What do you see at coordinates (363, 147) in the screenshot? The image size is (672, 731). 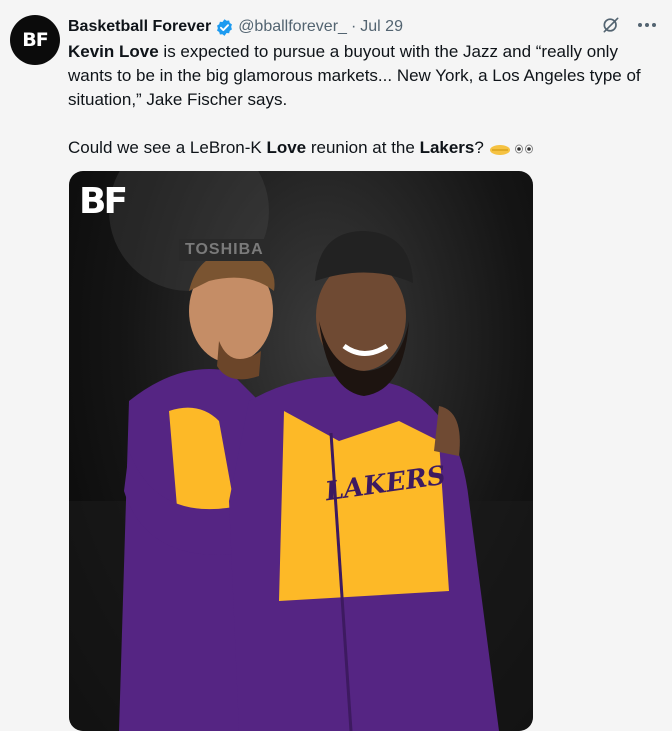 I see `tweet-paragraph-2-text-b: reunion at the` at bounding box center [363, 147].